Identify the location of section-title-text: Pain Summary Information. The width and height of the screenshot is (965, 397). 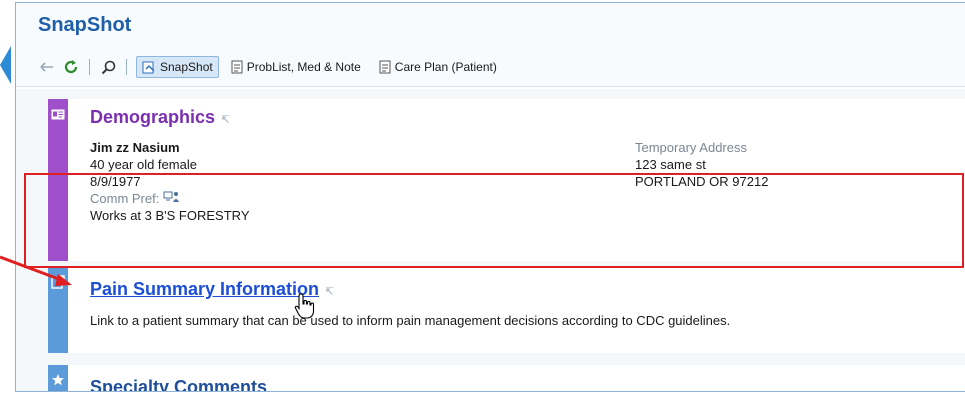
(204, 289).